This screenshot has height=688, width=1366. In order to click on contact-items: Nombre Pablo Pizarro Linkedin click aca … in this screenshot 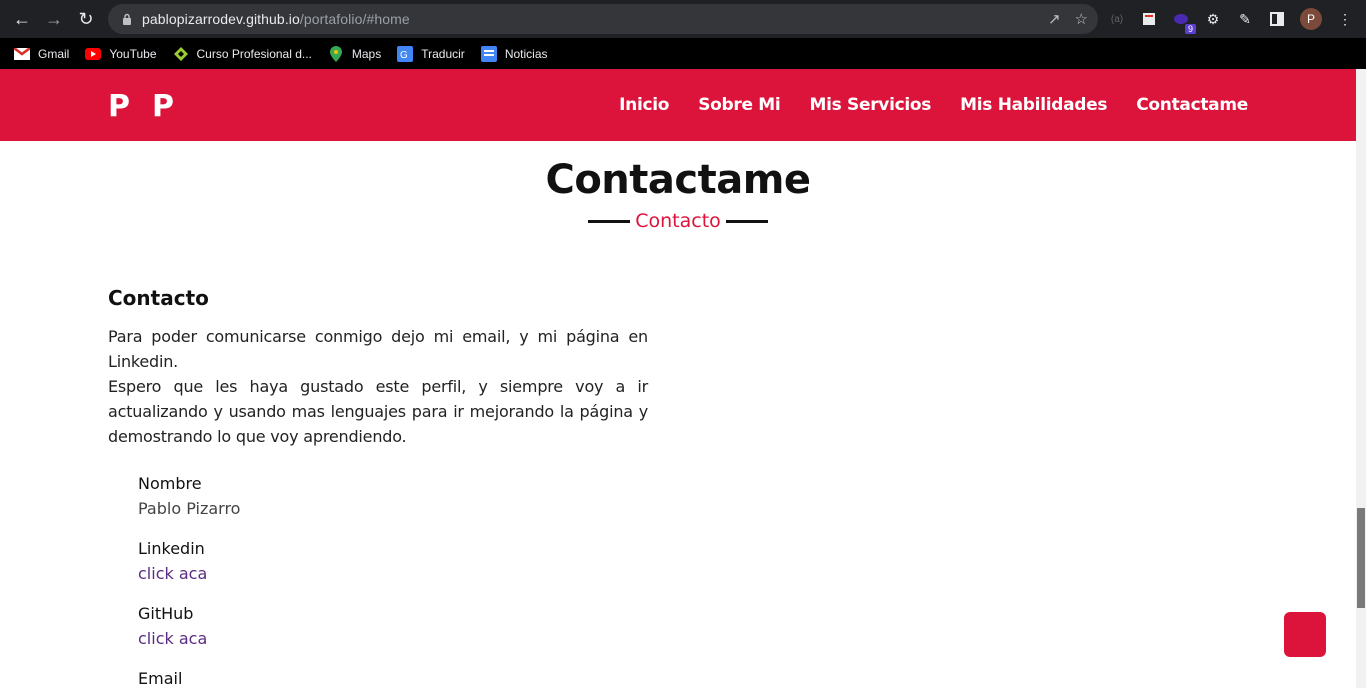, I will do `click(378, 579)`.